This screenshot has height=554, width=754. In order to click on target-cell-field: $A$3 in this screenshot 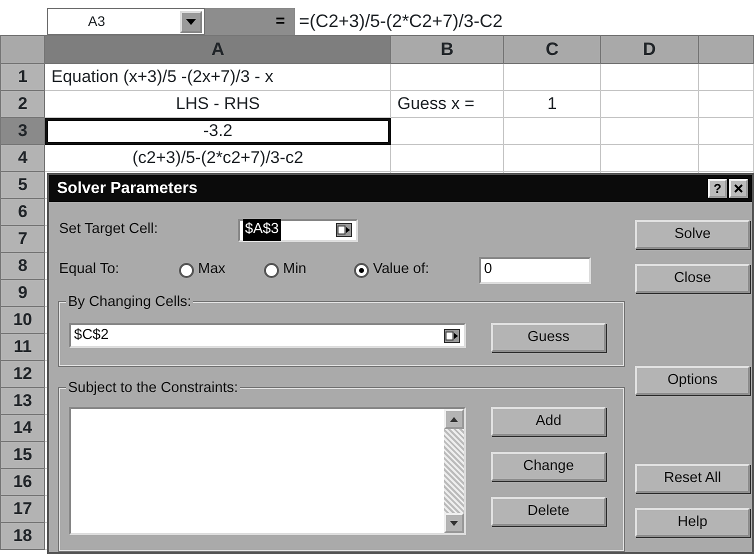, I will do `click(298, 230)`.